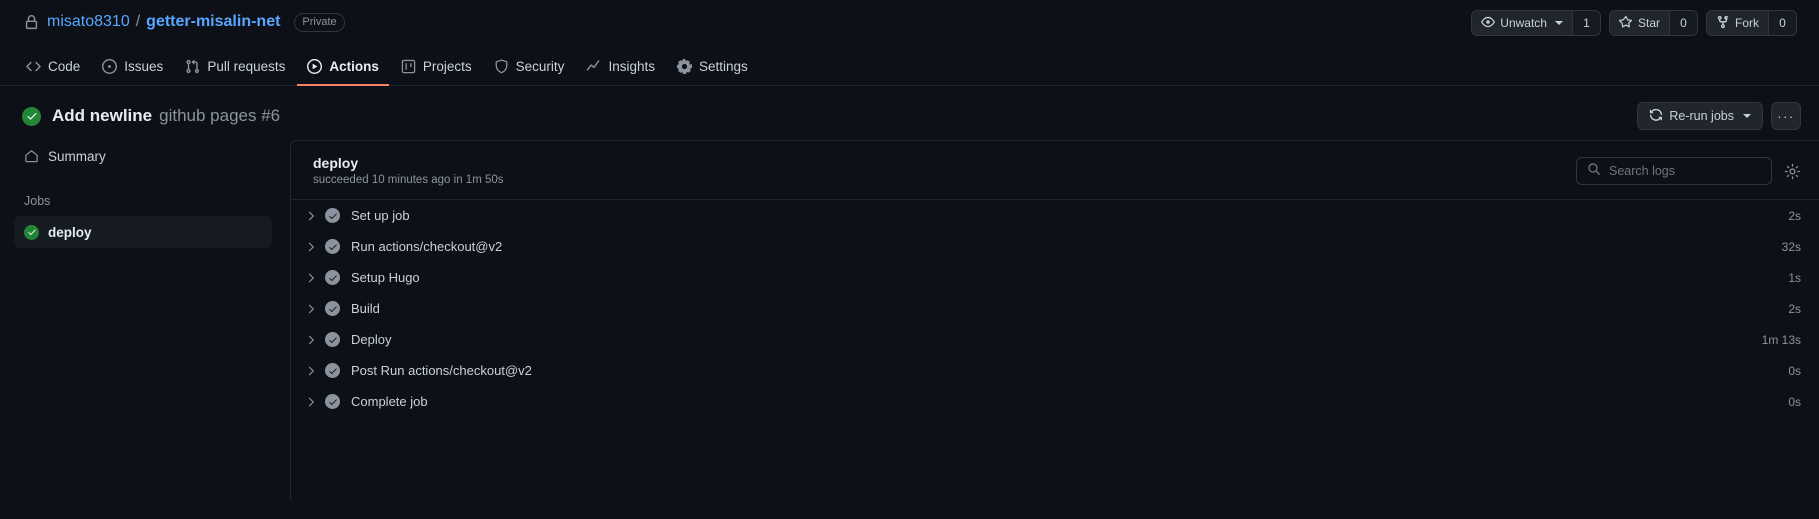  I want to click on fork-button-group: Fork 0, so click(1751, 23).